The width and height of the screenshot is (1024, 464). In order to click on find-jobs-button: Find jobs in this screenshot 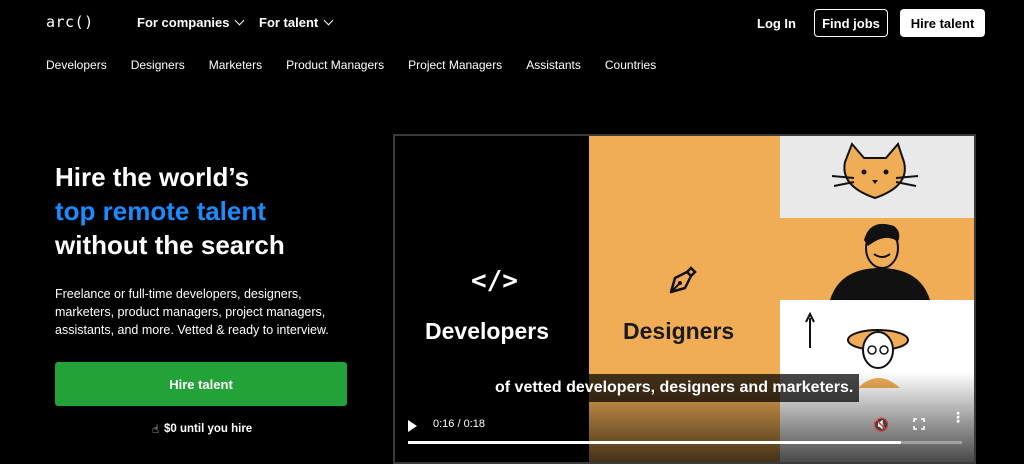, I will do `click(851, 23)`.